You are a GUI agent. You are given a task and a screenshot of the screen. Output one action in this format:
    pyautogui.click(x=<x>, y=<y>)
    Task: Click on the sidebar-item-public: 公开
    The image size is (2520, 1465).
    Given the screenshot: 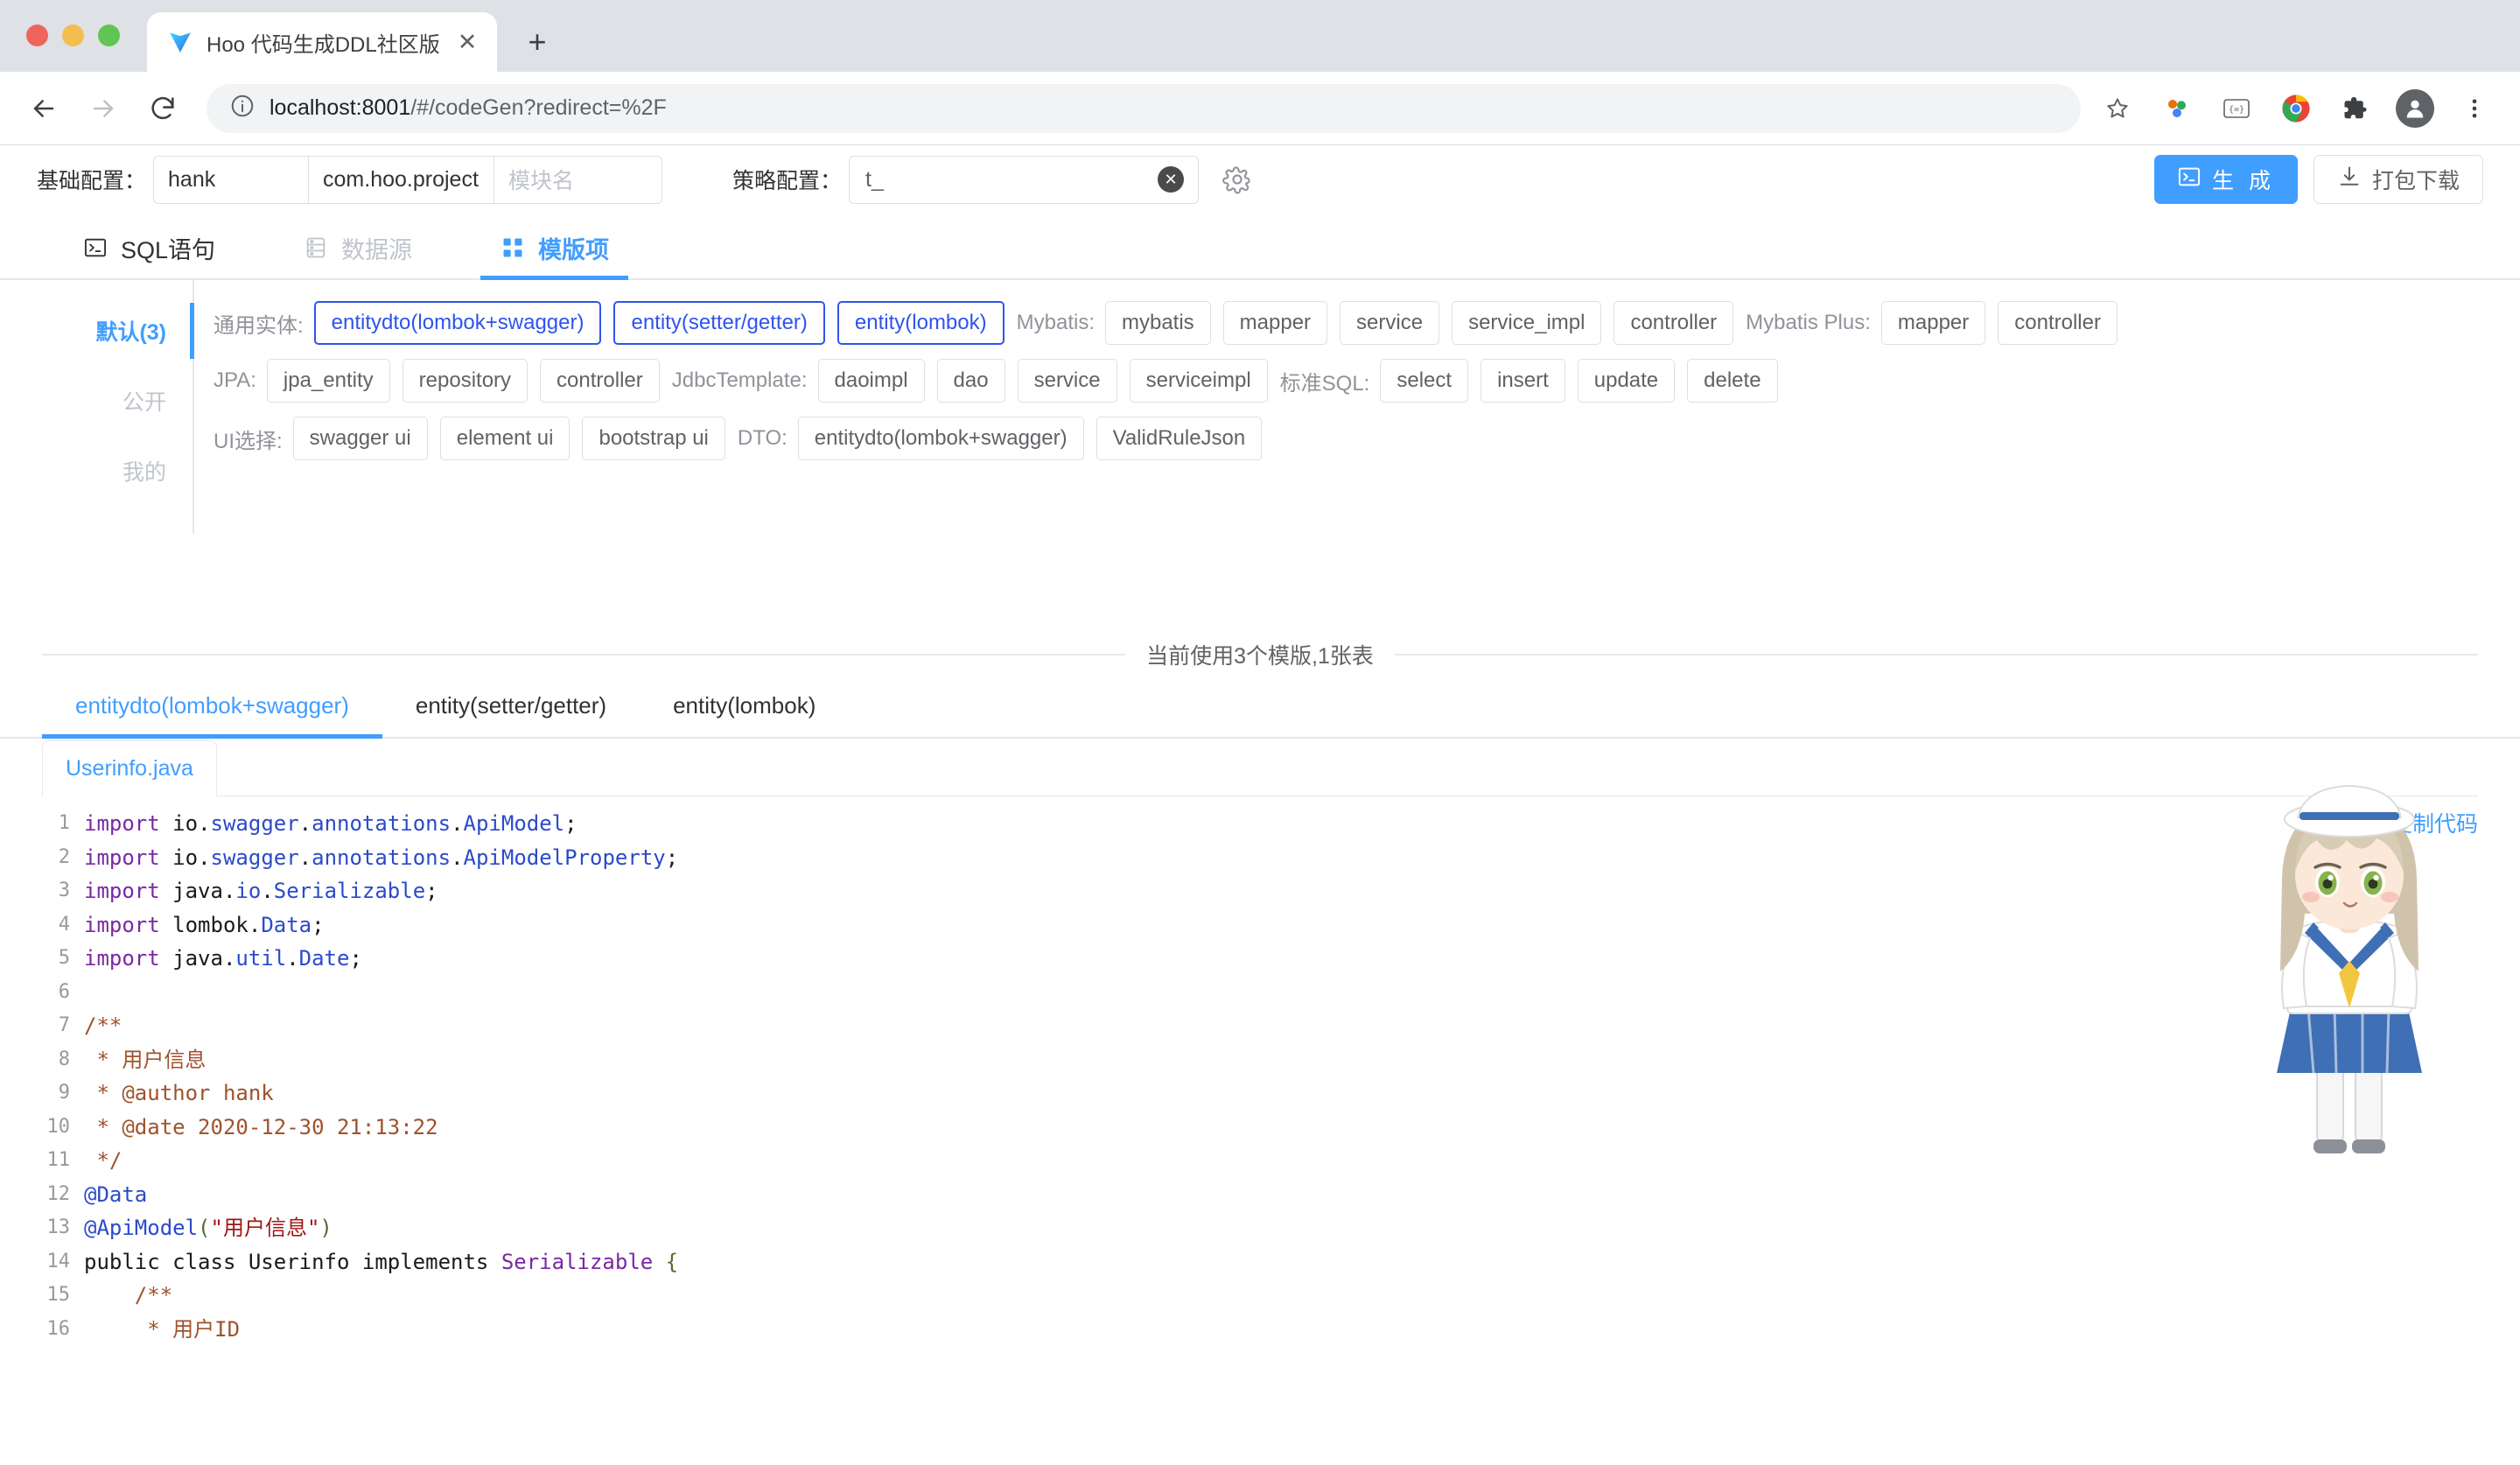 What is the action you would take?
    pyautogui.click(x=96, y=401)
    